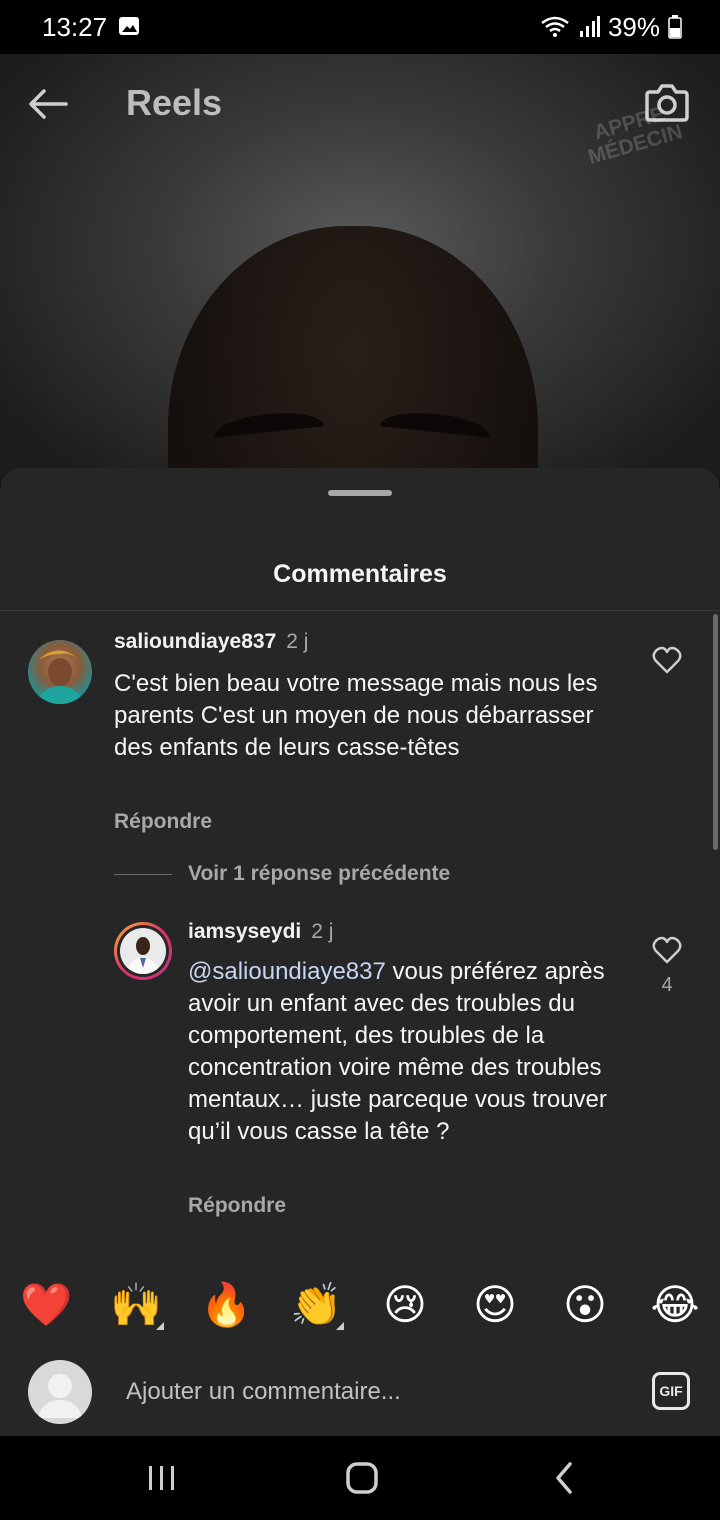 The width and height of the screenshot is (720, 1520). Describe the element at coordinates (360, 27) in the screenshot. I see `status-bar: 13:27 39%` at that location.